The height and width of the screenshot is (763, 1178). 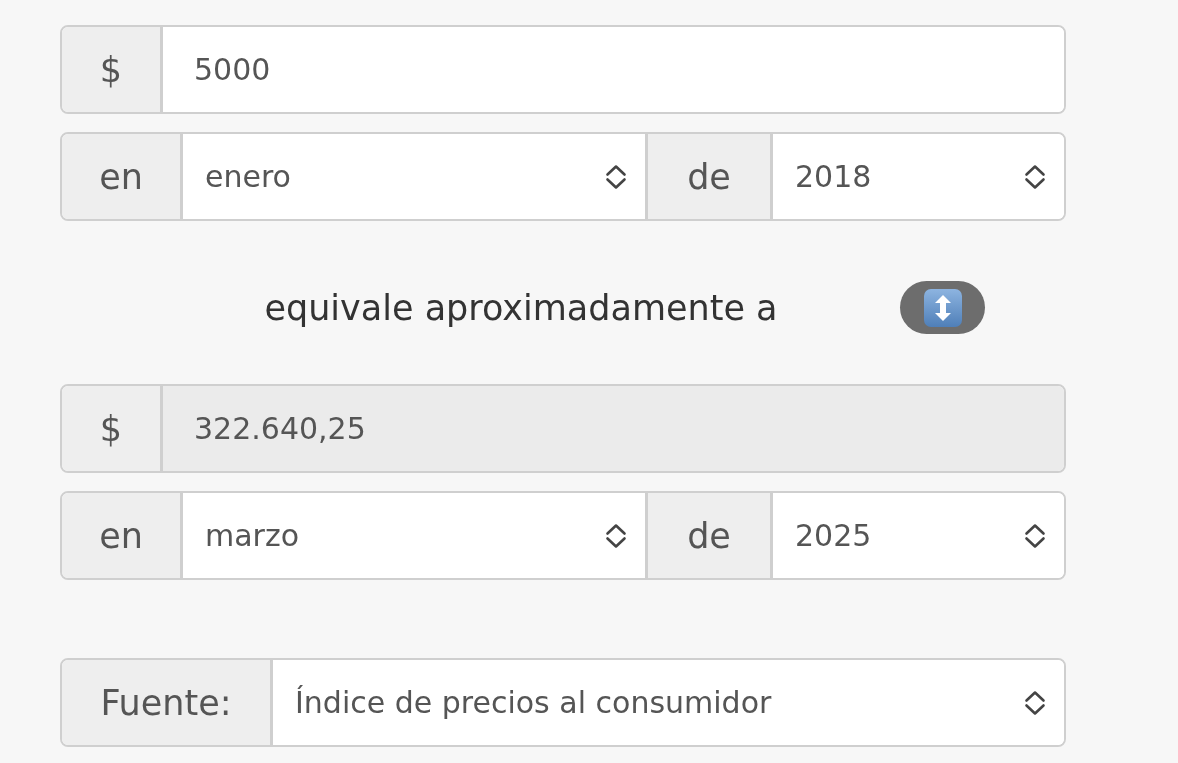 I want to click on source-select: Índice de precios al consumidor, so click(x=667, y=702).